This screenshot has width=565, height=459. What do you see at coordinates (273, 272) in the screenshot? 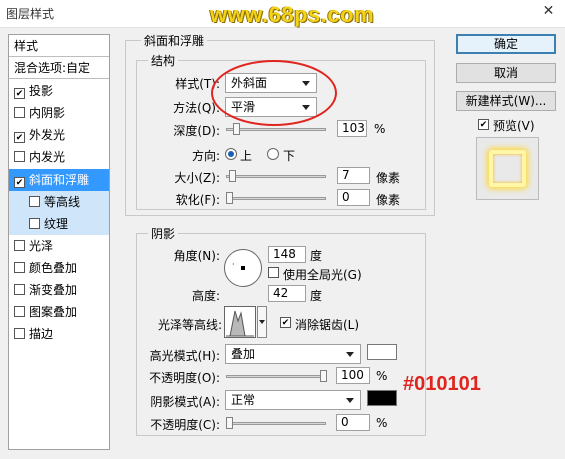
I see `global-light-checkbox` at bounding box center [273, 272].